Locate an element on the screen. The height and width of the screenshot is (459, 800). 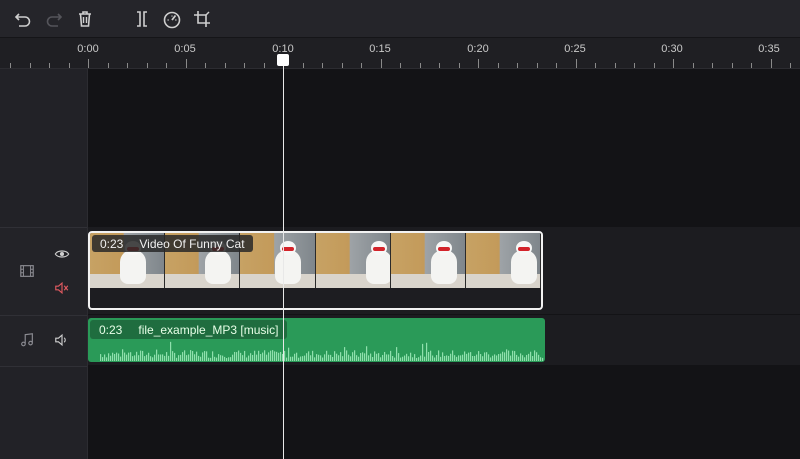
split-button is located at coordinates (142, 19).